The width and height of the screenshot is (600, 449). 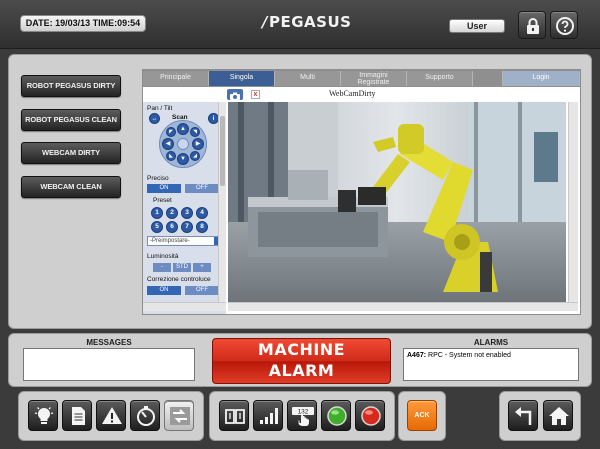 I want to click on pan-left-icon: ◀, so click(x=168, y=144).